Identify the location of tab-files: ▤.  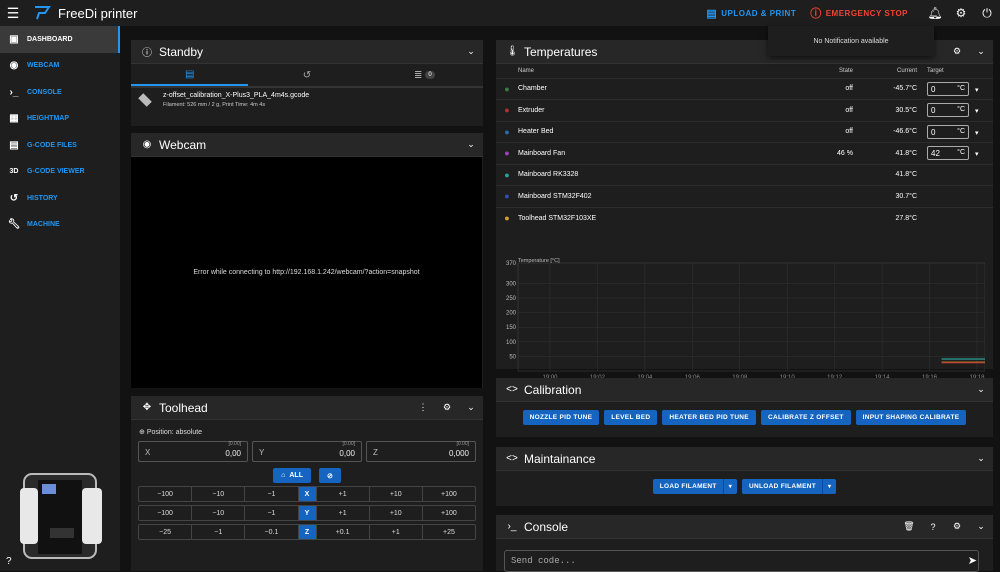
(190, 75).